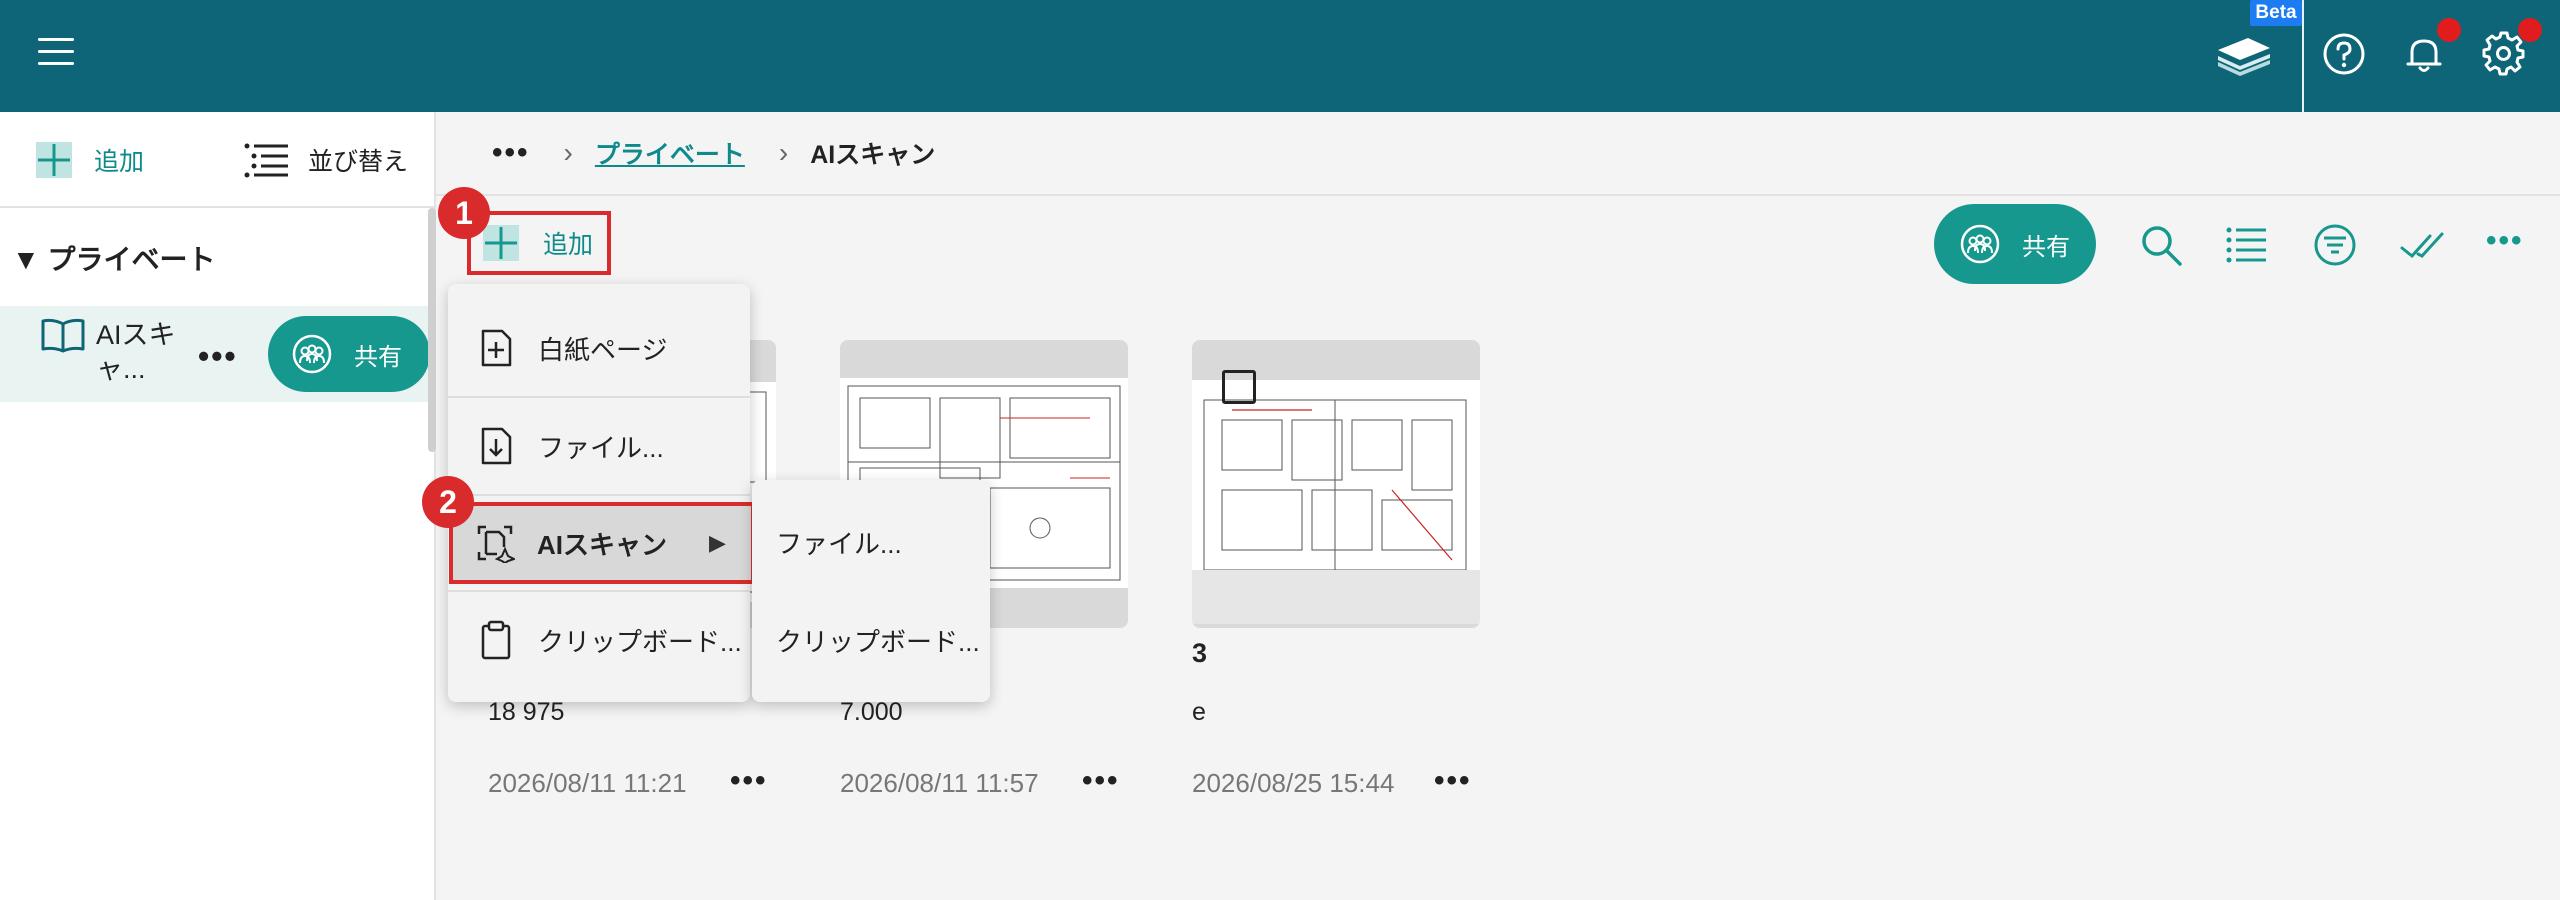 This screenshot has height=900, width=2560. Describe the element at coordinates (2505, 241) in the screenshot. I see `more-options-button: •••` at that location.